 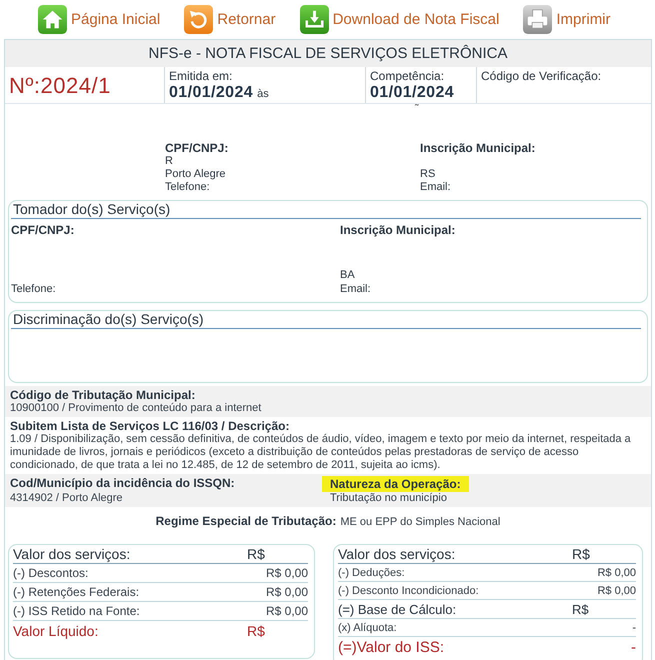 What do you see at coordinates (417, 109) in the screenshot?
I see `tilde-mark: ˜` at bounding box center [417, 109].